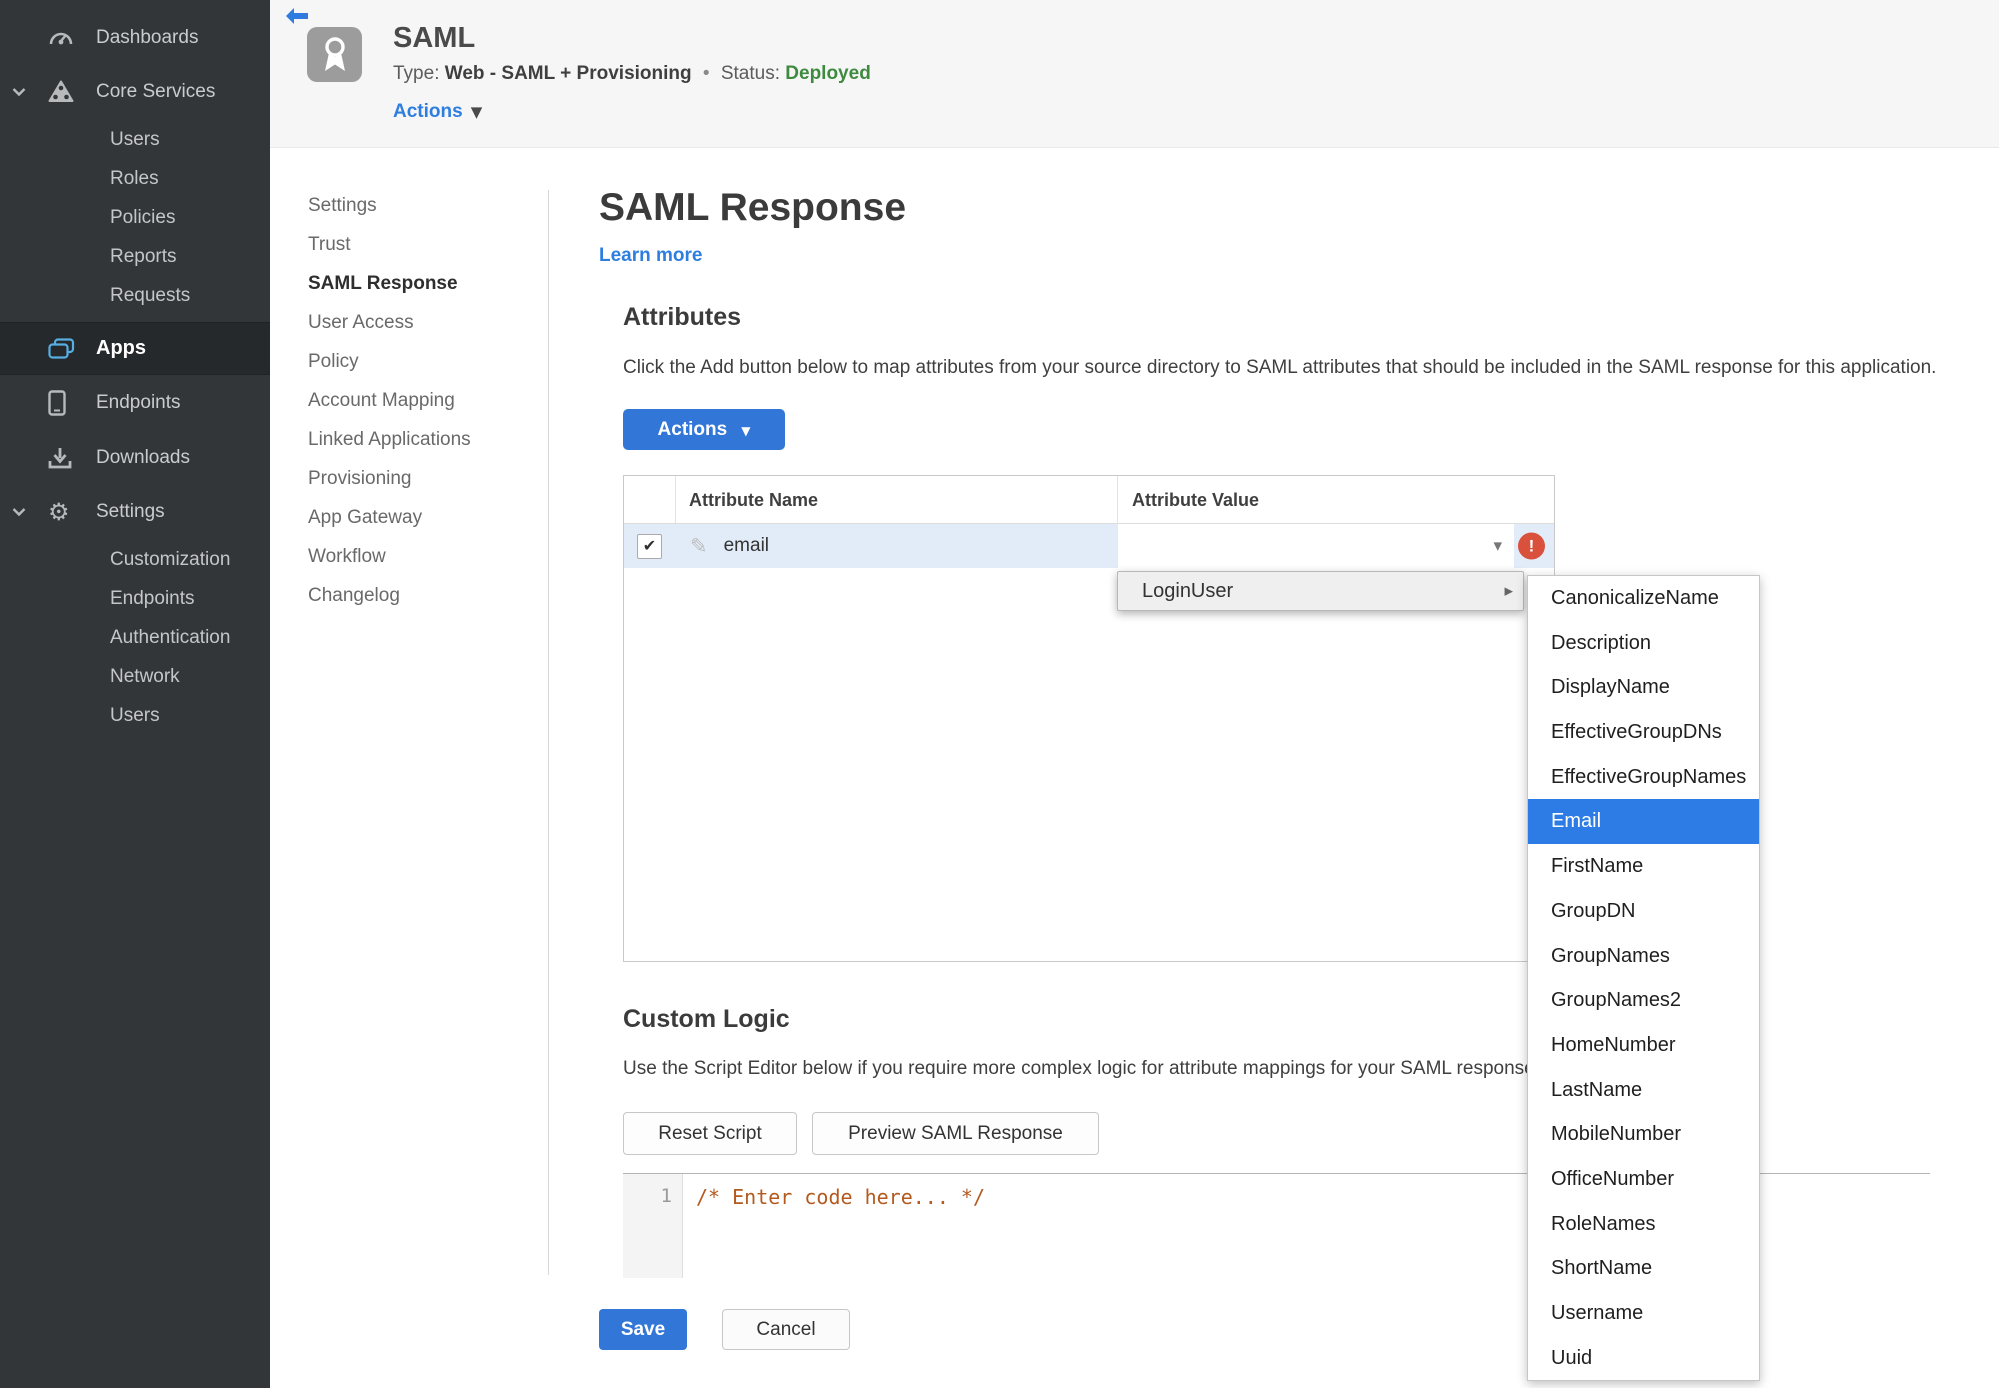  Describe the element at coordinates (828, 73) in the screenshot. I see `status-badge: Deployed` at that location.